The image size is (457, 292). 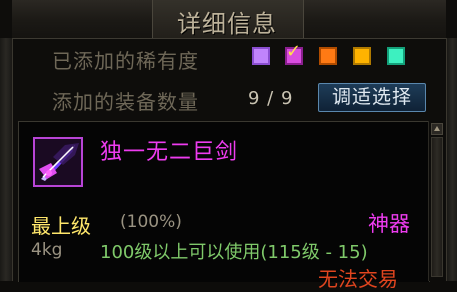 What do you see at coordinates (169, 152) in the screenshot?
I see `item-name: 独一无二巨剑` at bounding box center [169, 152].